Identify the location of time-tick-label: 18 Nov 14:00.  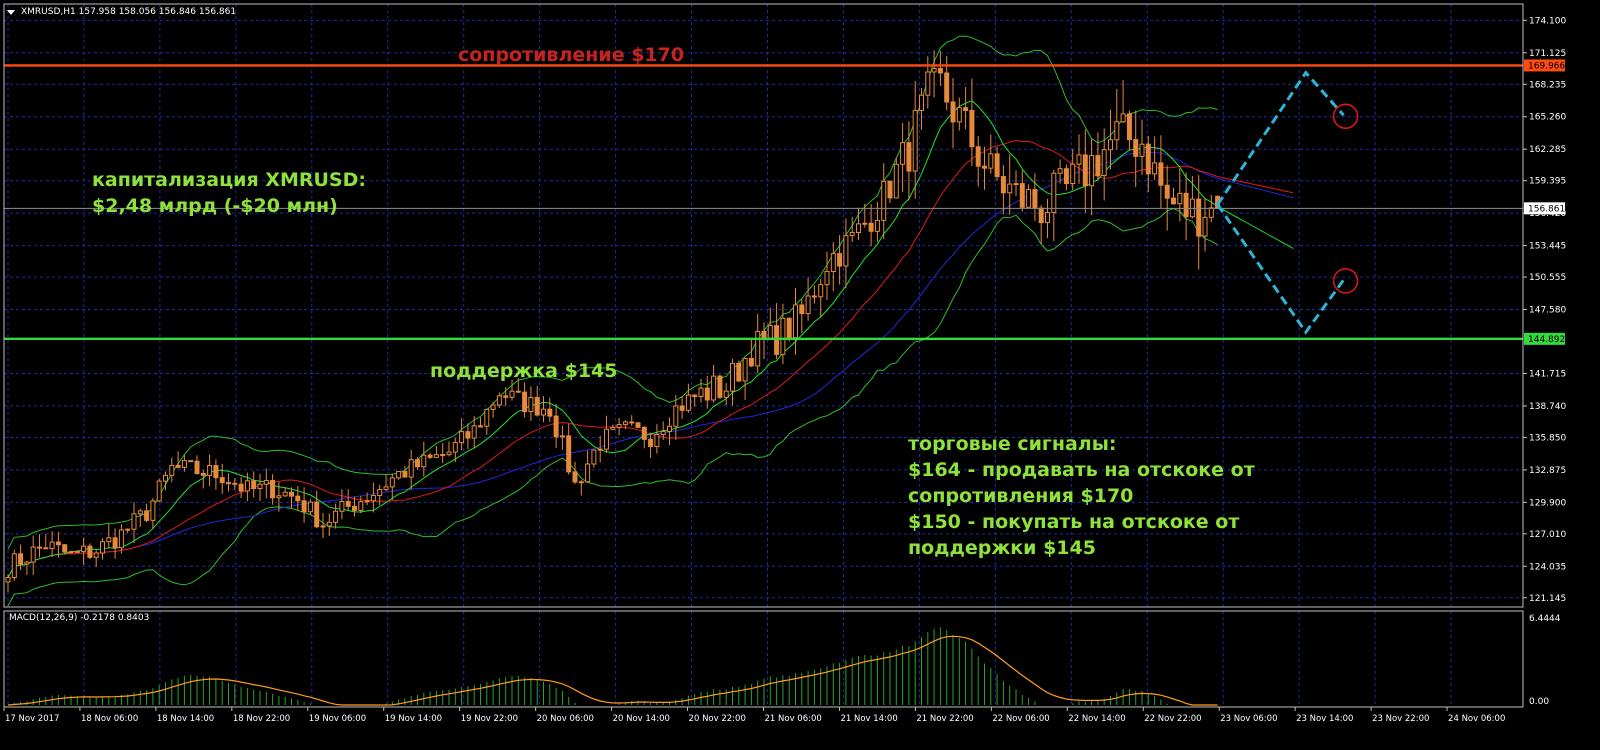
(185, 719).